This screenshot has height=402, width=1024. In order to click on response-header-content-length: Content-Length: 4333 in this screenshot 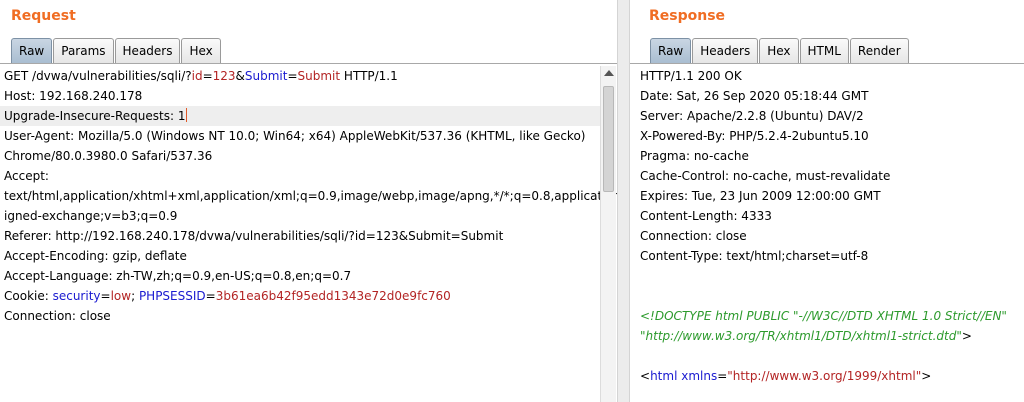, I will do `click(706, 216)`.